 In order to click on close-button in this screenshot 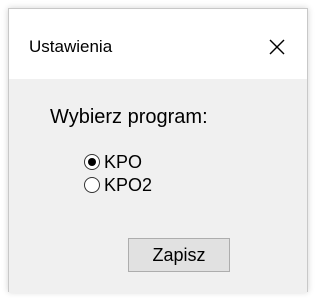, I will do `click(277, 47)`.